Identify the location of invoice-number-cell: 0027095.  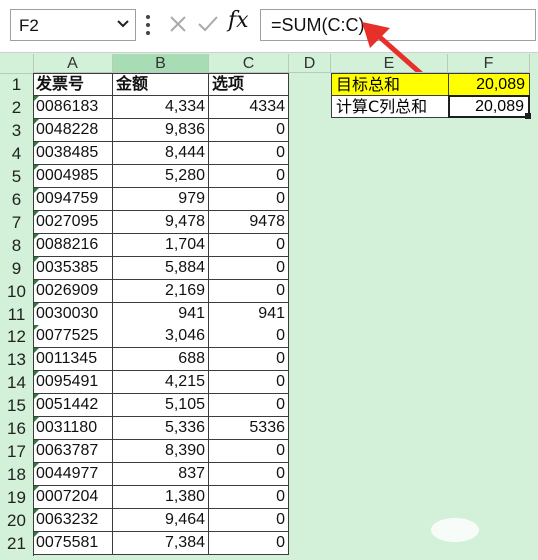
(73, 222).